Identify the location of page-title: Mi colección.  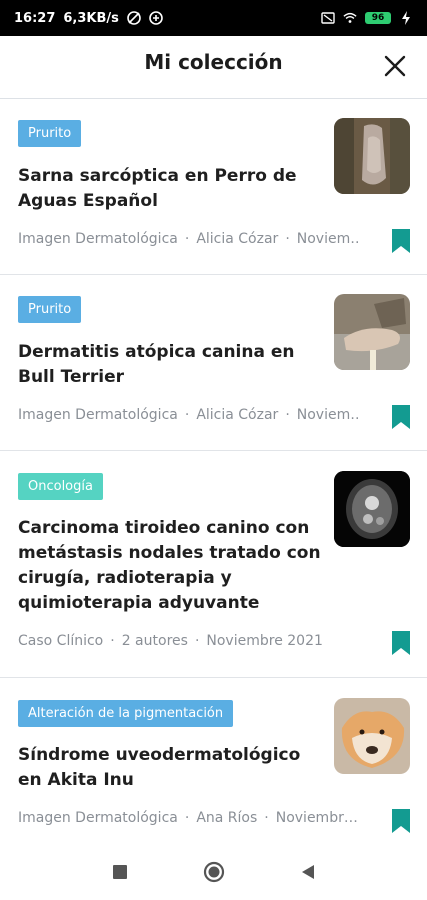
(213, 62).